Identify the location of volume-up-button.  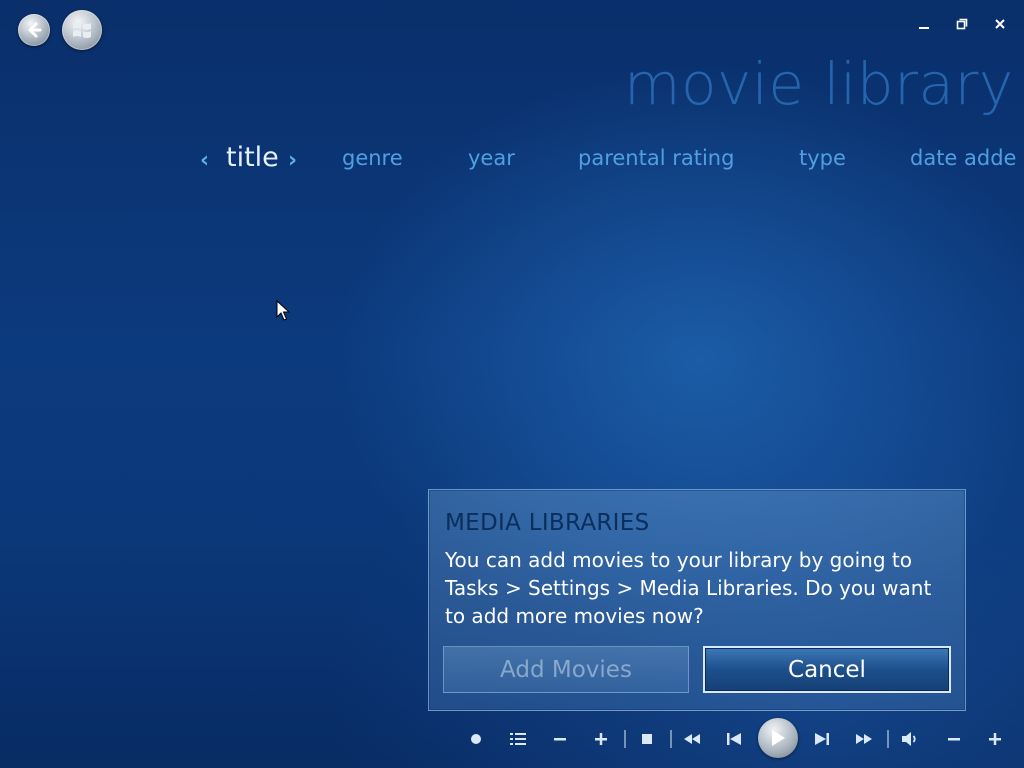
(995, 739).